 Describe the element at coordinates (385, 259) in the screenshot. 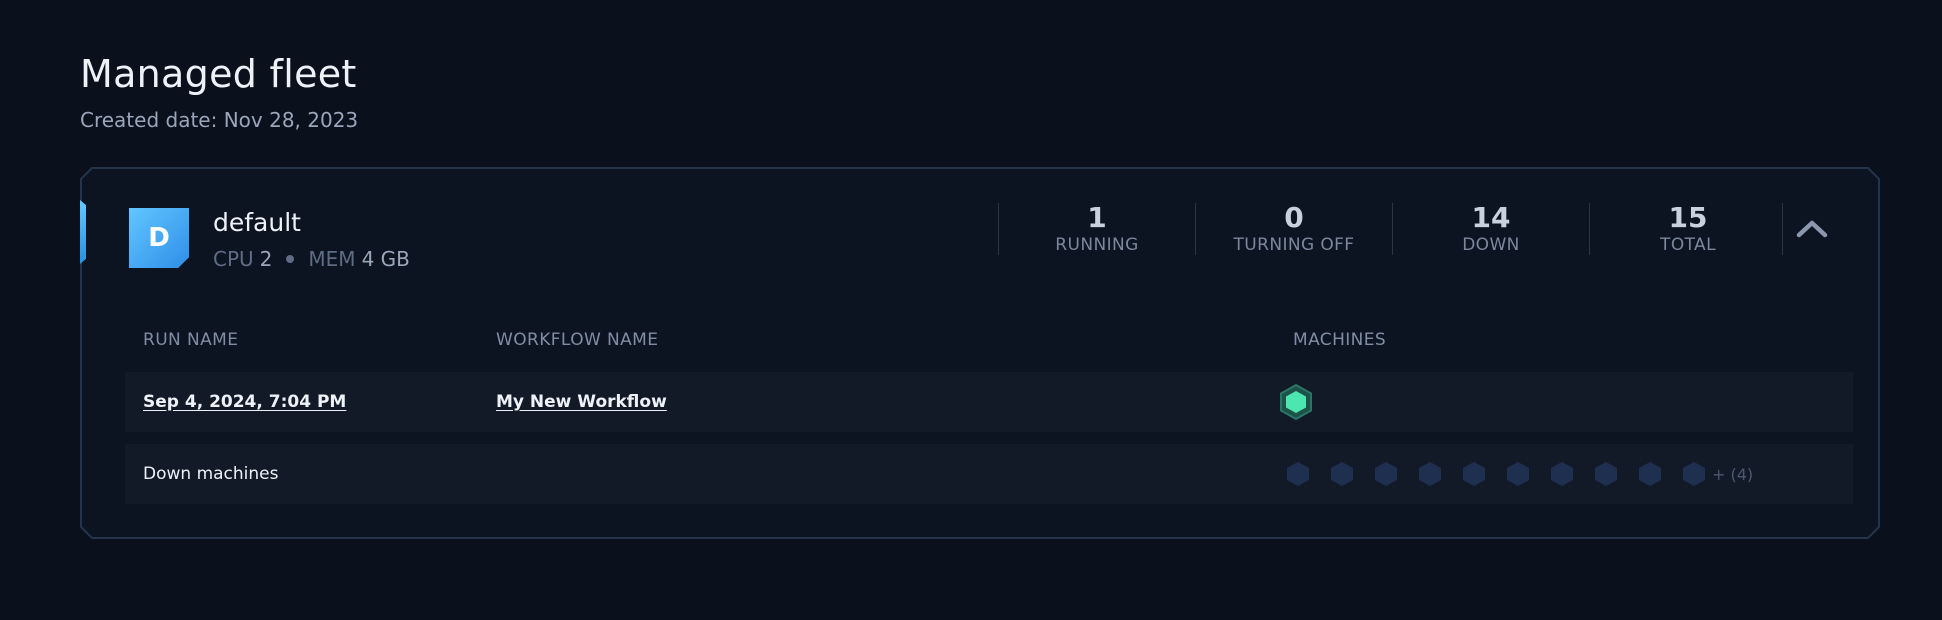

I see `mem-value: 4 GB` at that location.